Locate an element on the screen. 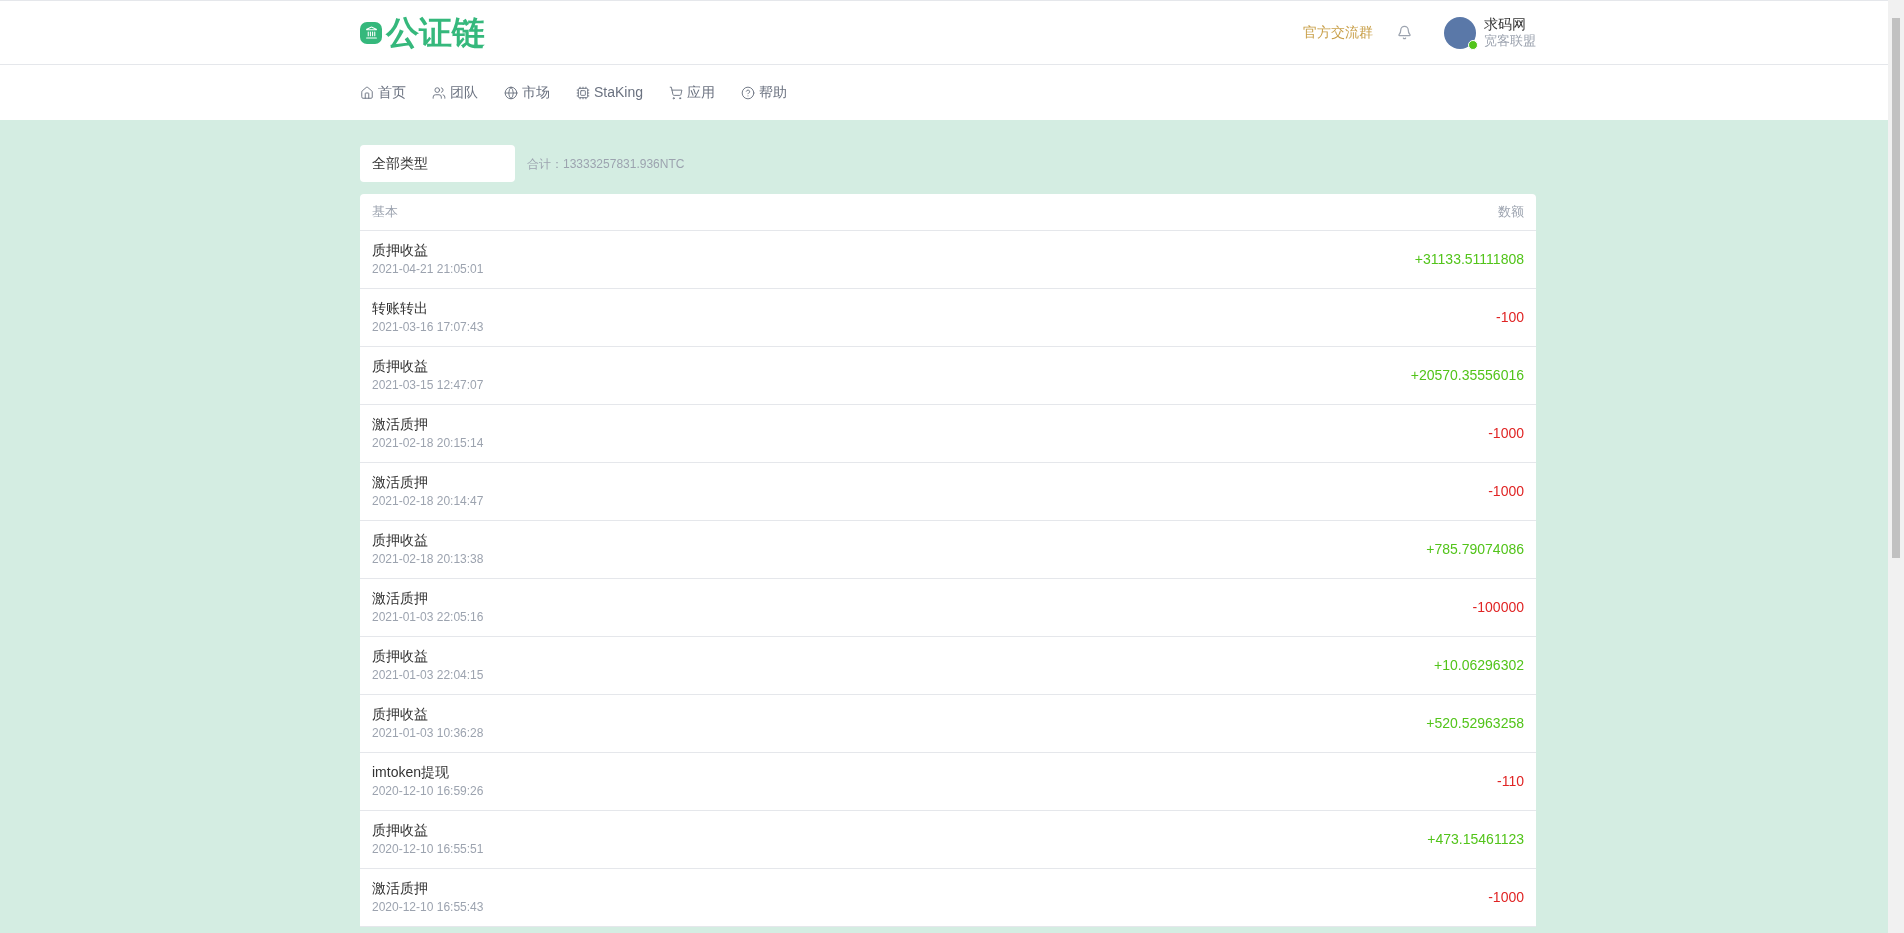 The width and height of the screenshot is (1904, 933). column-header: 基本 is located at coordinates (385, 212).